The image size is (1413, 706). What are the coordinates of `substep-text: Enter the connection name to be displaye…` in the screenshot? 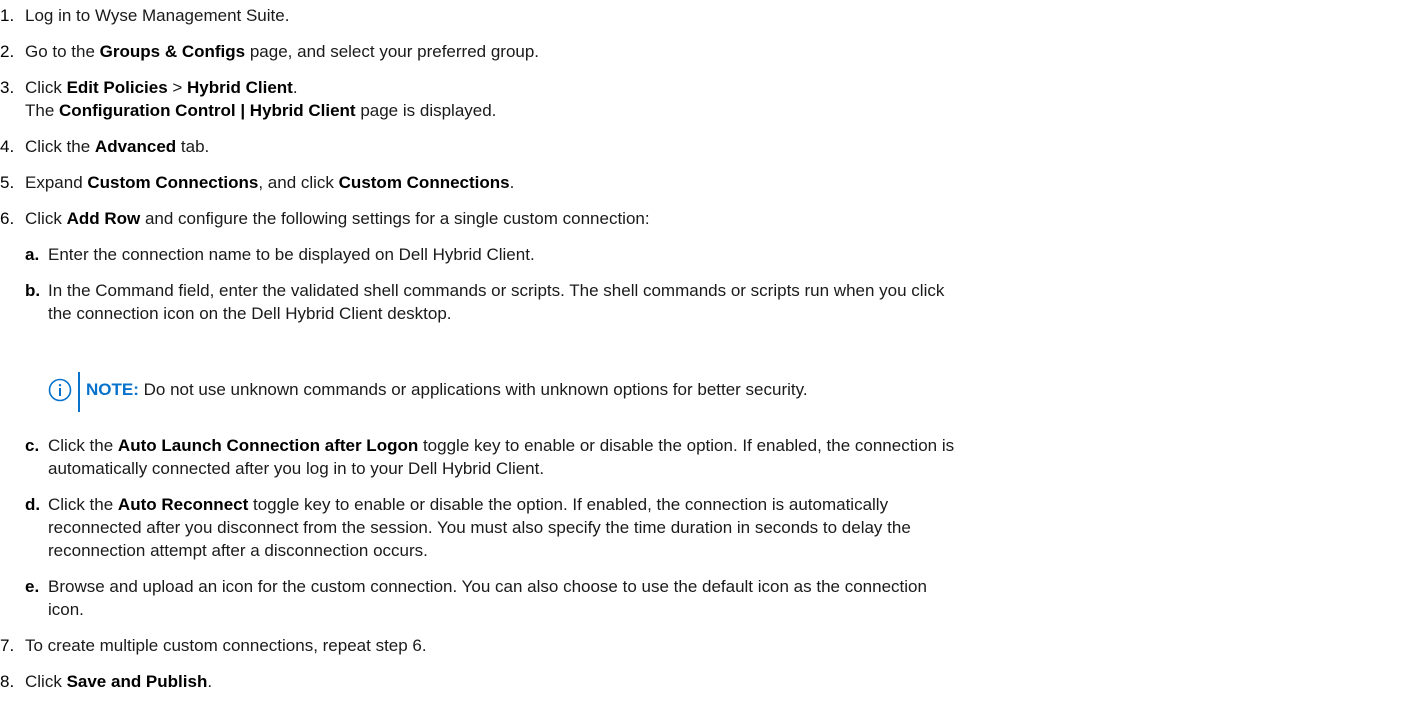 It's located at (291, 254).